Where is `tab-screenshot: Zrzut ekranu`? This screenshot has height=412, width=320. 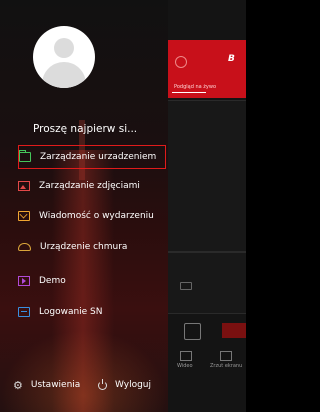
tab-screenshot: Zrzut ekranu is located at coordinates (226, 366).